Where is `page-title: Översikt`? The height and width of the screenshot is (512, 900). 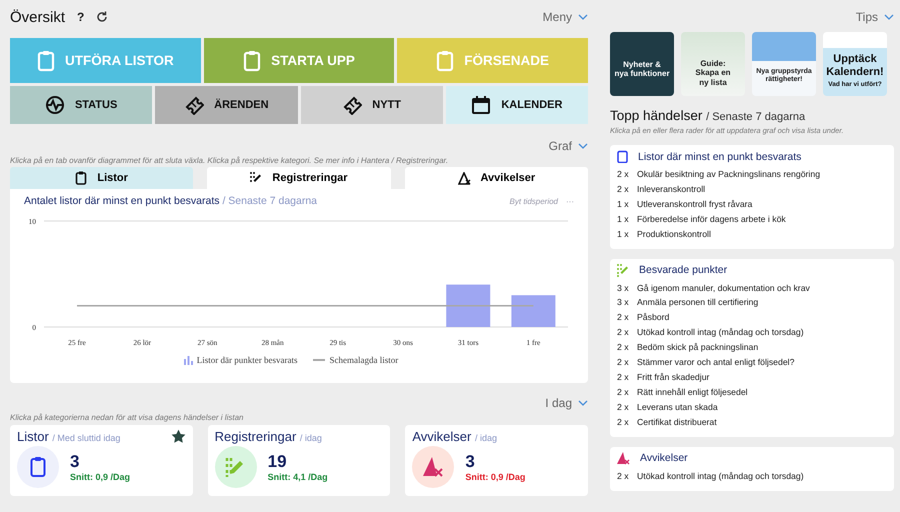
page-title: Översikt is located at coordinates (38, 17).